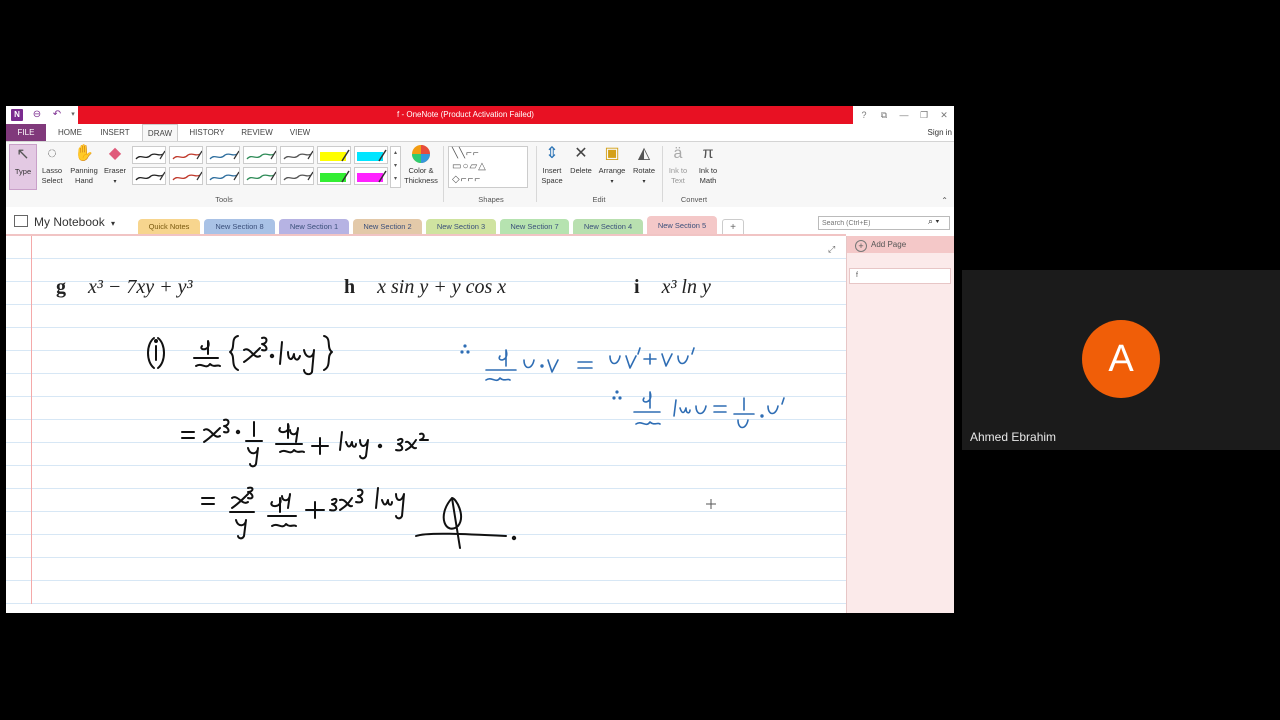 This screenshot has width=1280, height=720. I want to click on arrange-icon: ▣, so click(612, 153).